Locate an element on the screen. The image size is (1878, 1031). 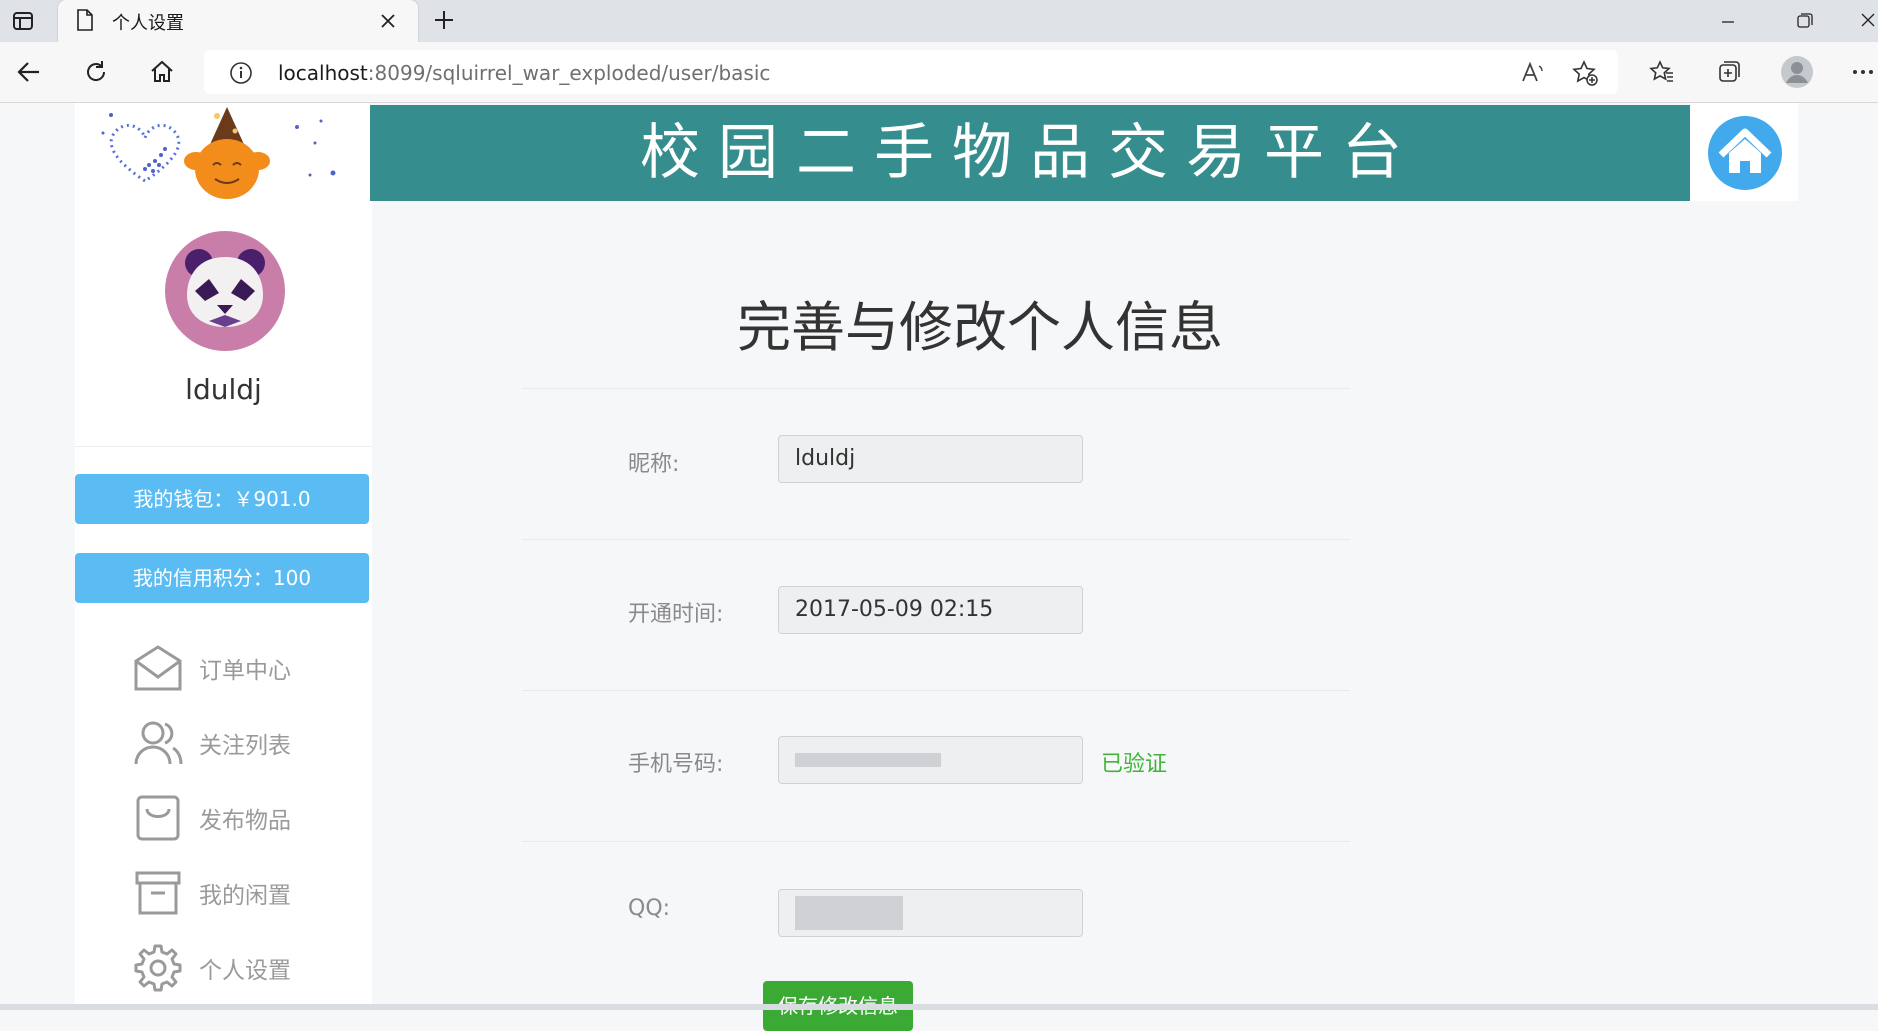
home-button is located at coordinates (1744, 152).